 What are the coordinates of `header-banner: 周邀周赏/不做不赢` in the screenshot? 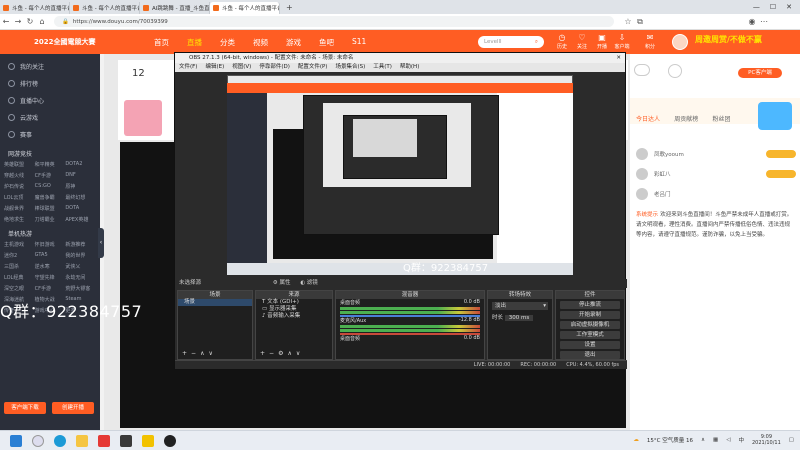 It's located at (728, 39).